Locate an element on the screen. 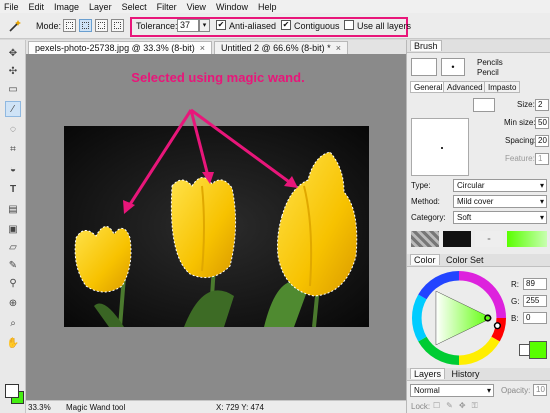  texture-swatch is located at coordinates (425, 239).